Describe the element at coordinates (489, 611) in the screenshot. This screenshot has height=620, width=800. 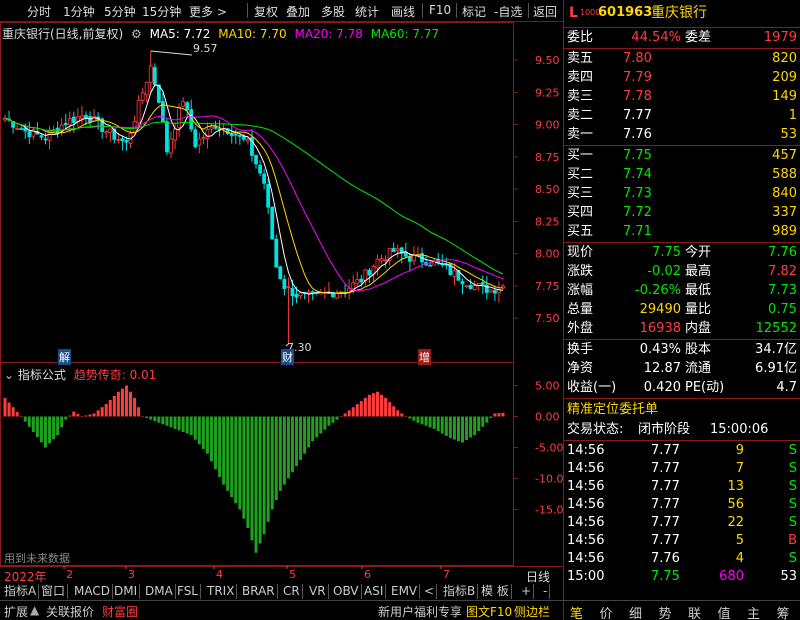
I see `status-f10: 图文F10` at that location.